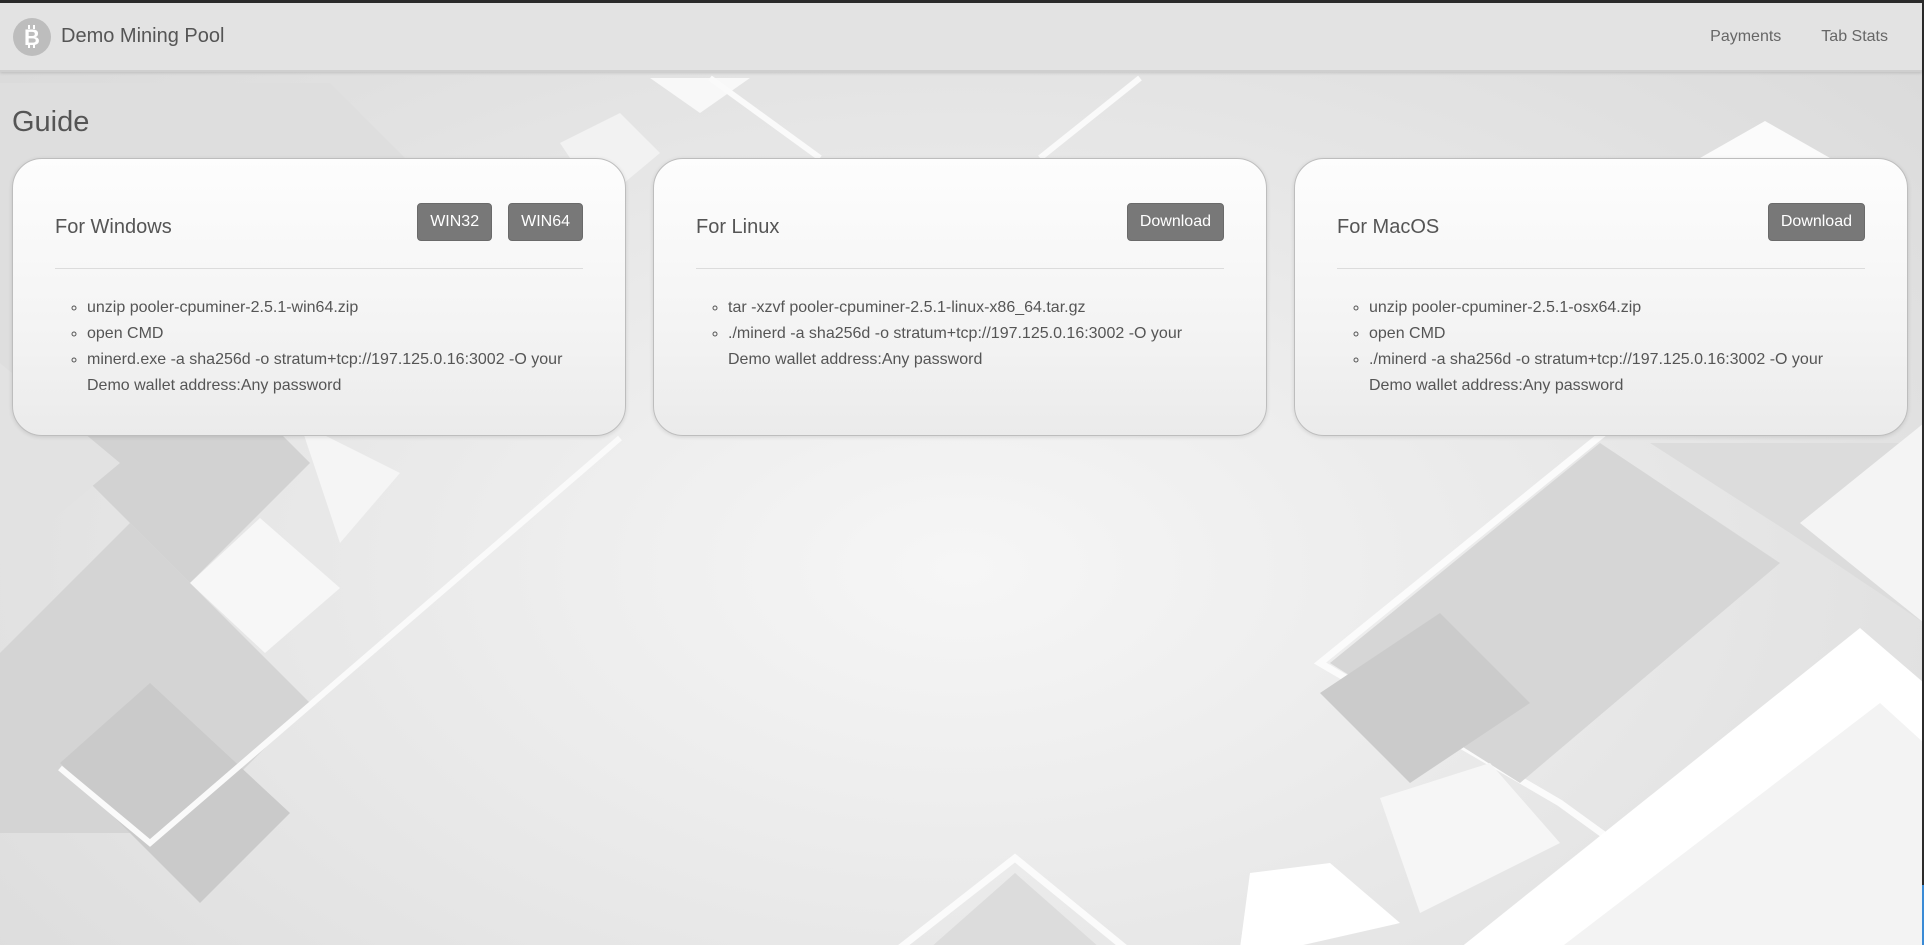 This screenshot has height=945, width=1924. What do you see at coordinates (545, 222) in the screenshot?
I see `win64-download-button: WIN64` at bounding box center [545, 222].